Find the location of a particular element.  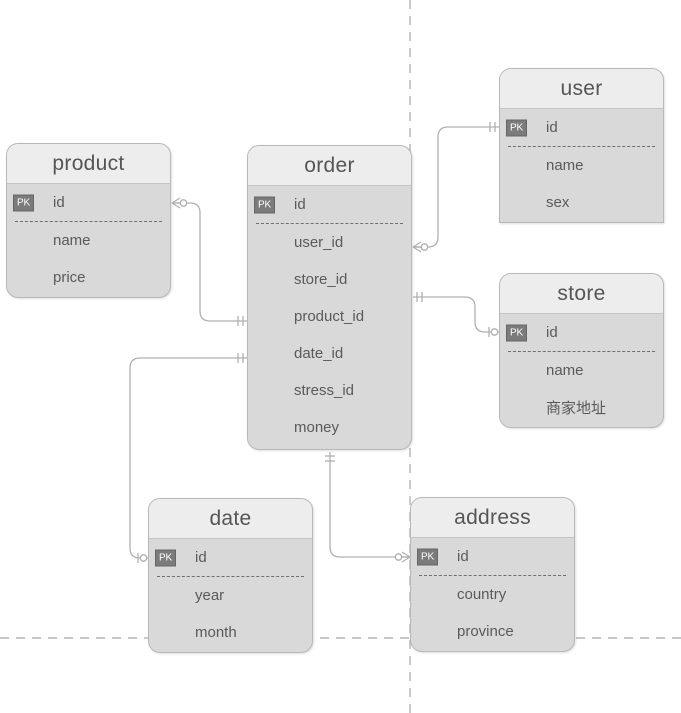

field-row-date-year: year is located at coordinates (230, 595).